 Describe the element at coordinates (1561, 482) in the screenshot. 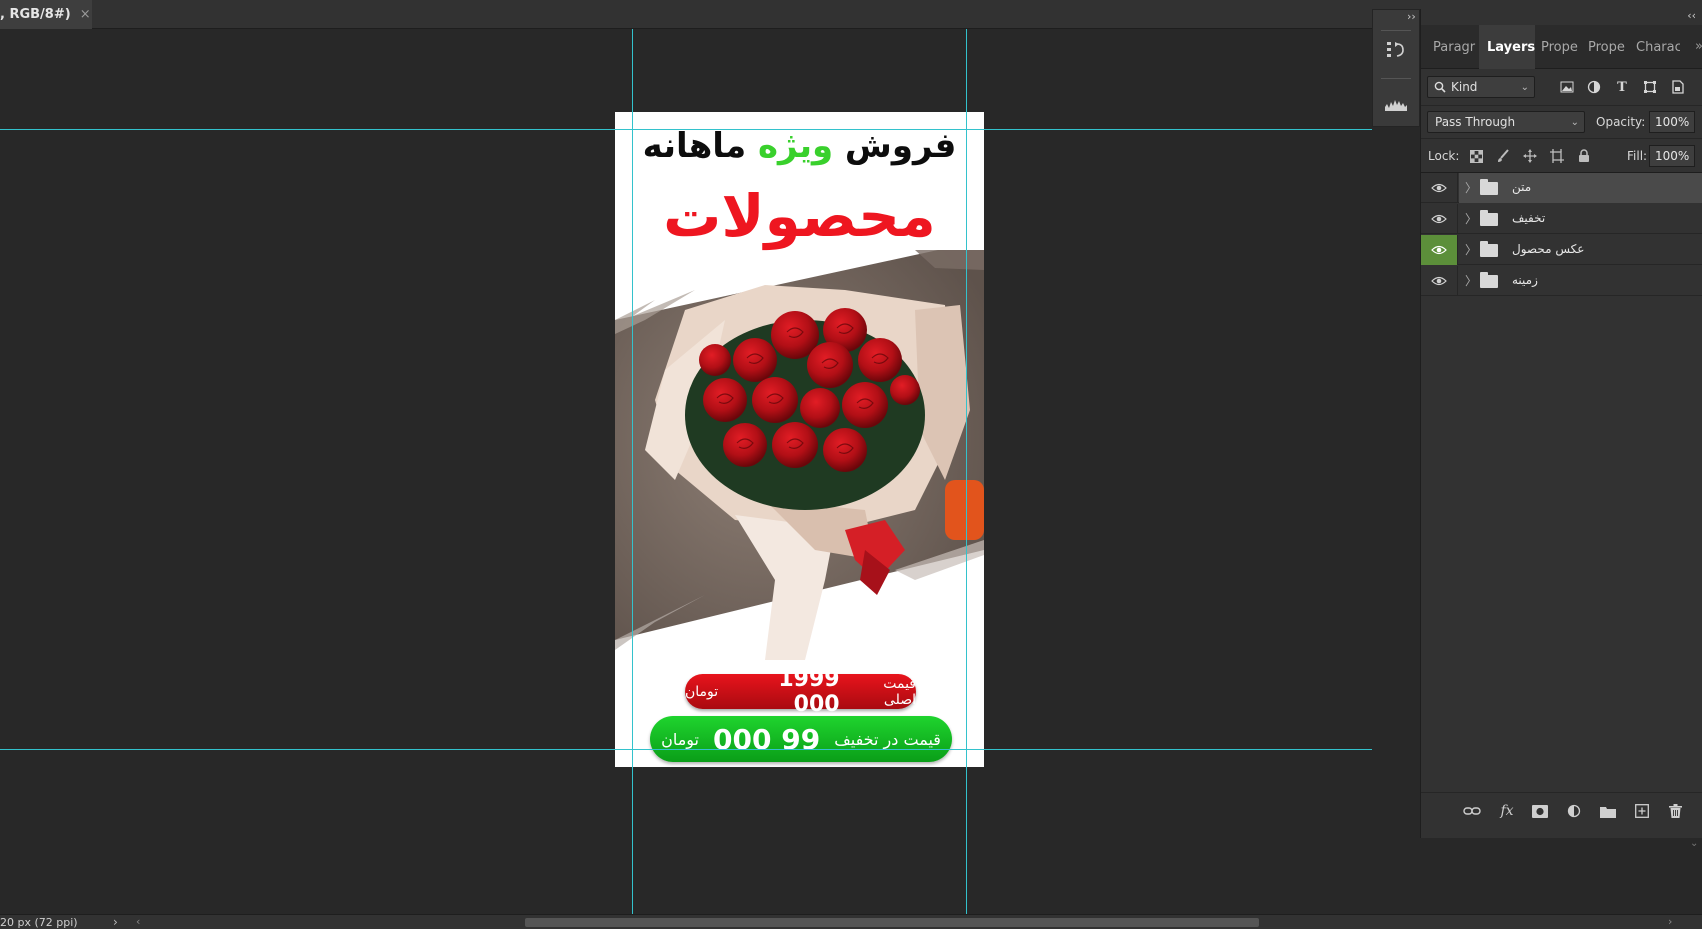

I see `layers-list: 〉 متن 〉 تخفیف 〉 عکس محصول 〉 زمینه` at that location.